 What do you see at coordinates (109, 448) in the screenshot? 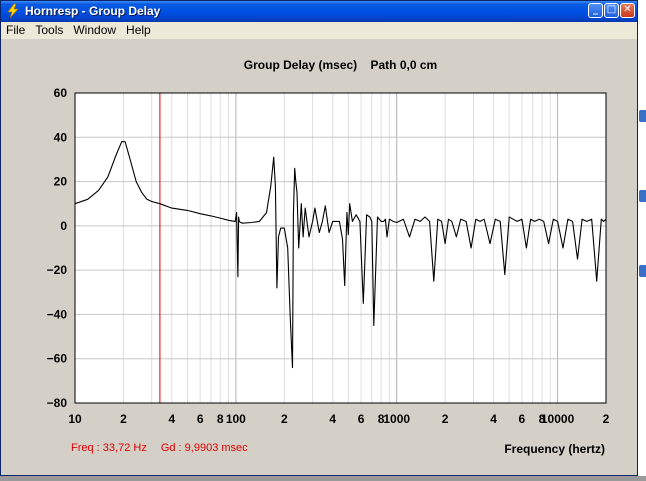
I see `freq-readout: Freq : 33,72 Hz` at bounding box center [109, 448].